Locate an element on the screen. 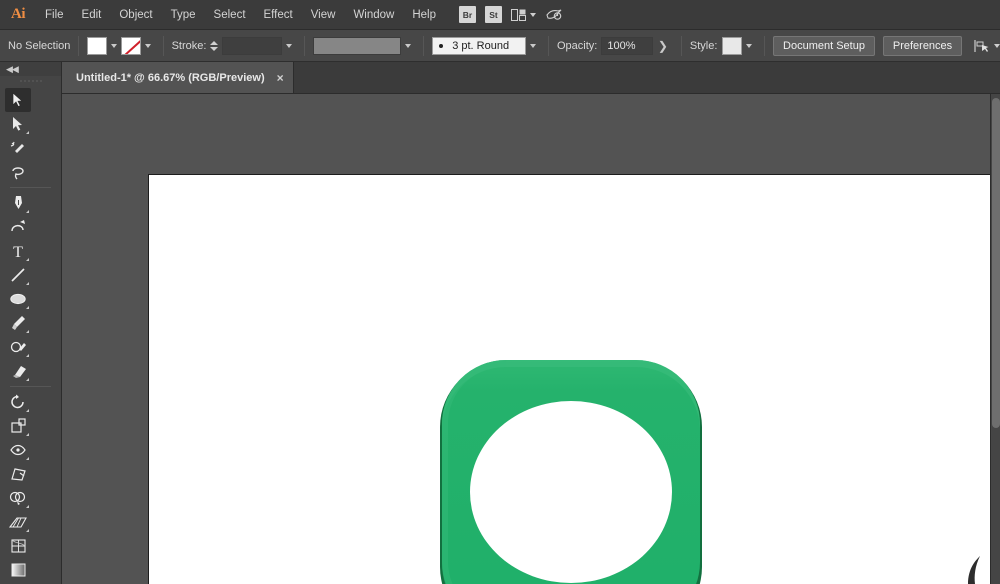 Image resolution: width=1000 pixels, height=584 pixels. close-icon: × is located at coordinates (280, 78).